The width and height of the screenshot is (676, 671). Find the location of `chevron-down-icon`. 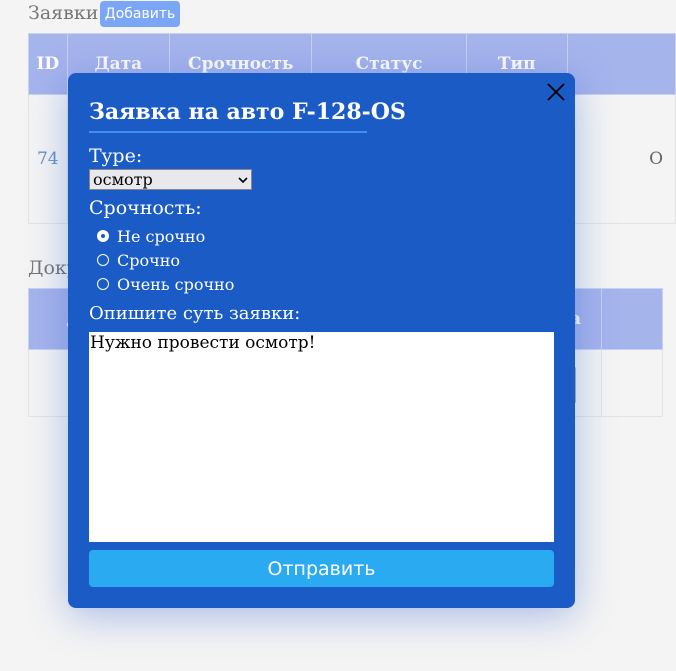

chevron-down-icon is located at coordinates (243, 179).